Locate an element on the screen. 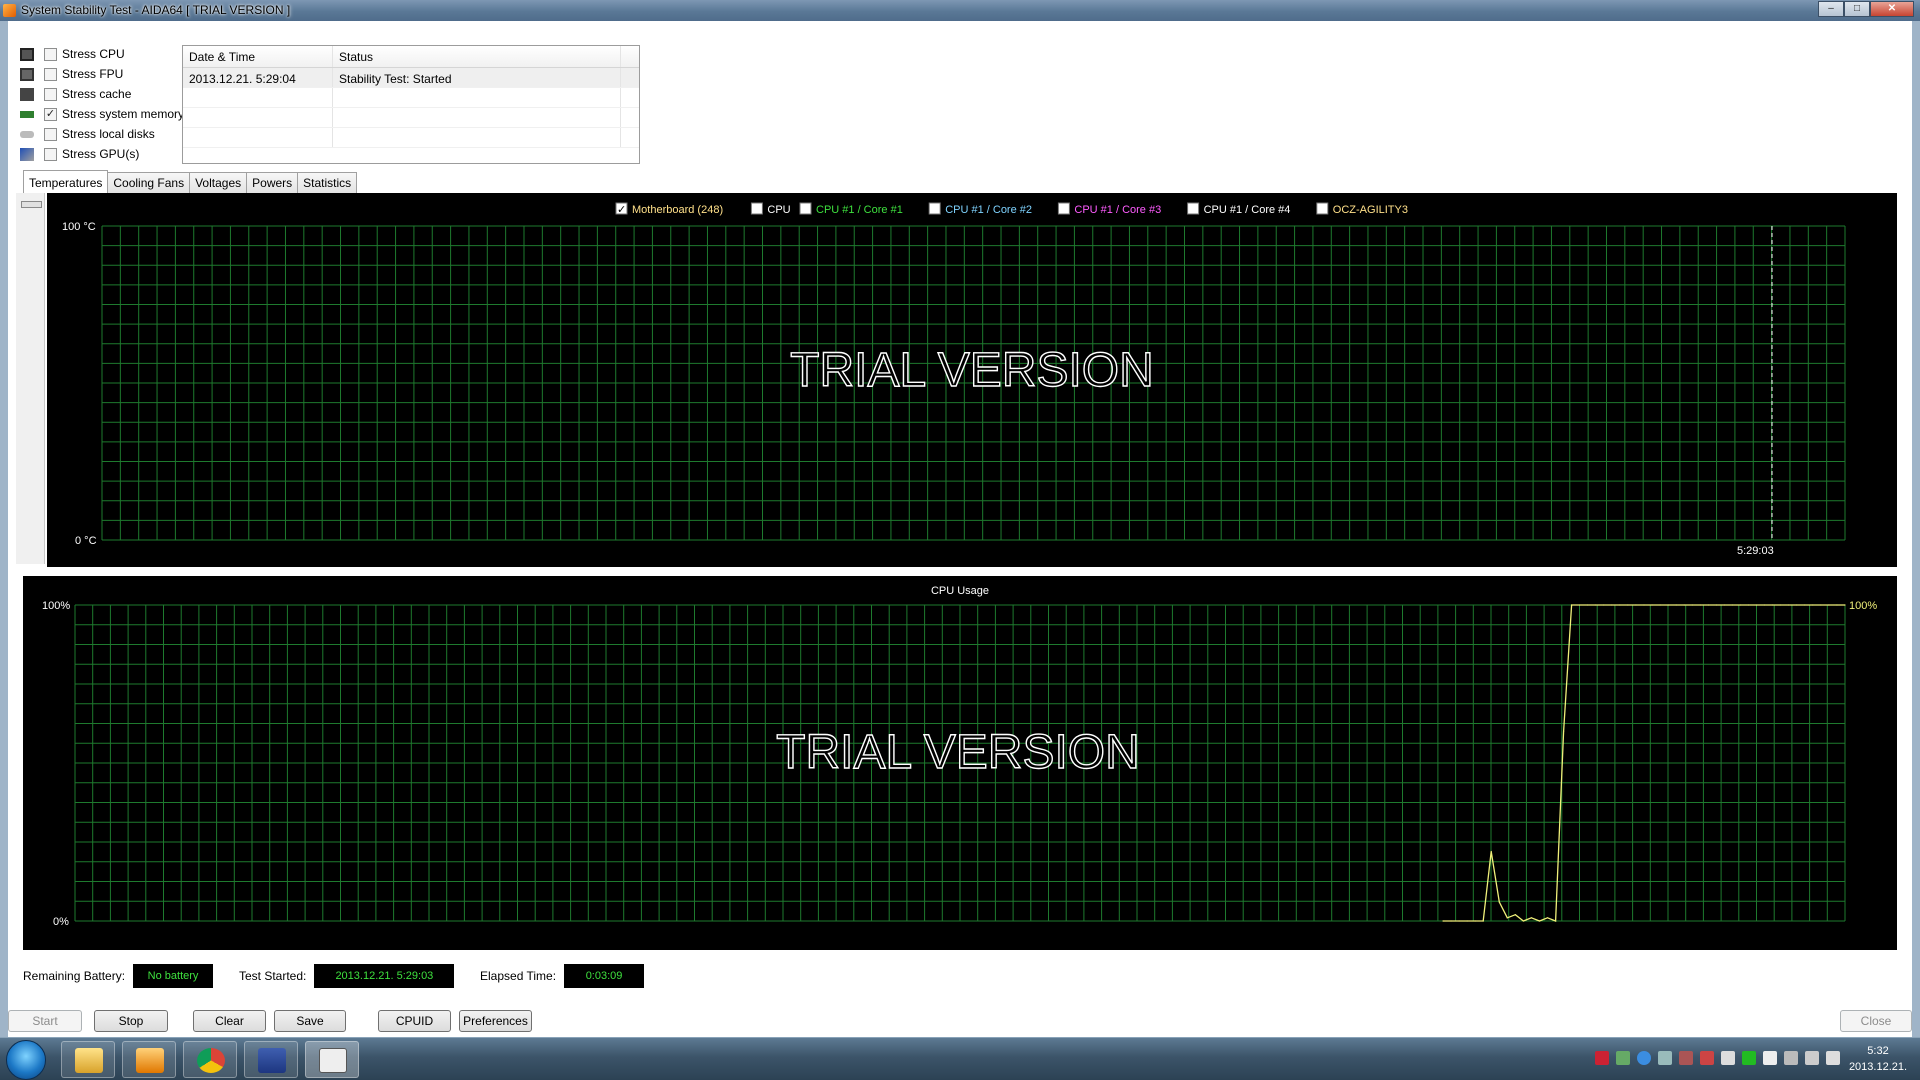  legend-label: CPU #1 / Core #3 is located at coordinates (1117, 210).